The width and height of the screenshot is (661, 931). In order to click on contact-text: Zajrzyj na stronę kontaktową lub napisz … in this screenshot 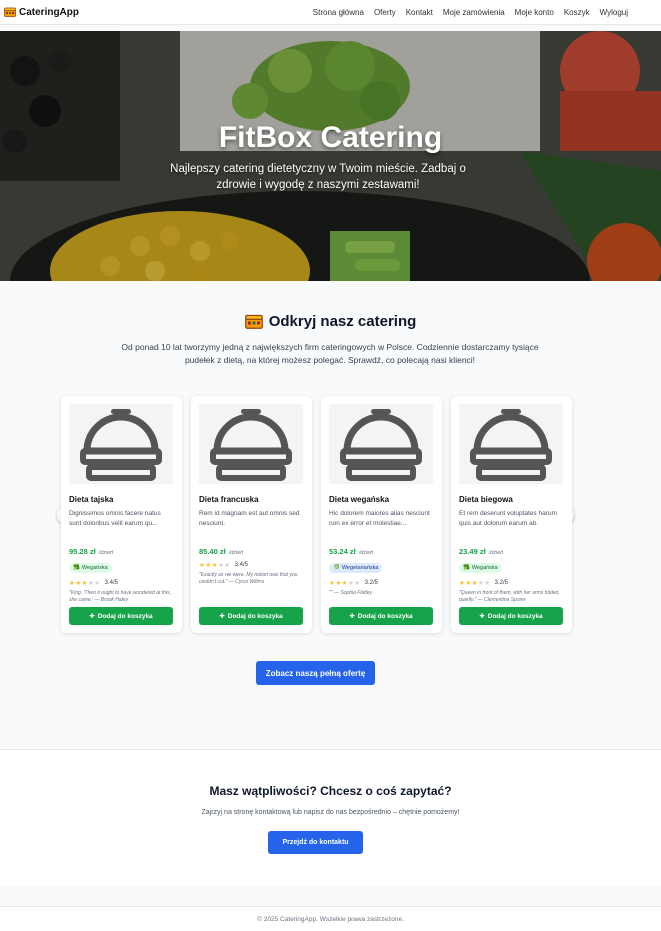, I will do `click(330, 812)`.